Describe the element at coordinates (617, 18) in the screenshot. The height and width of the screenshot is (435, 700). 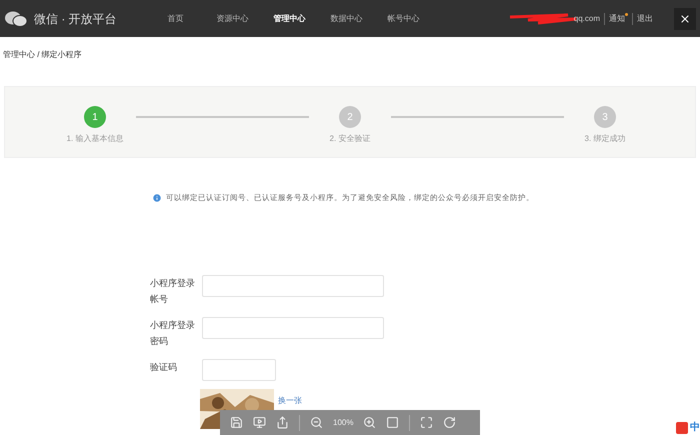
I see `header-link: 通知` at that location.